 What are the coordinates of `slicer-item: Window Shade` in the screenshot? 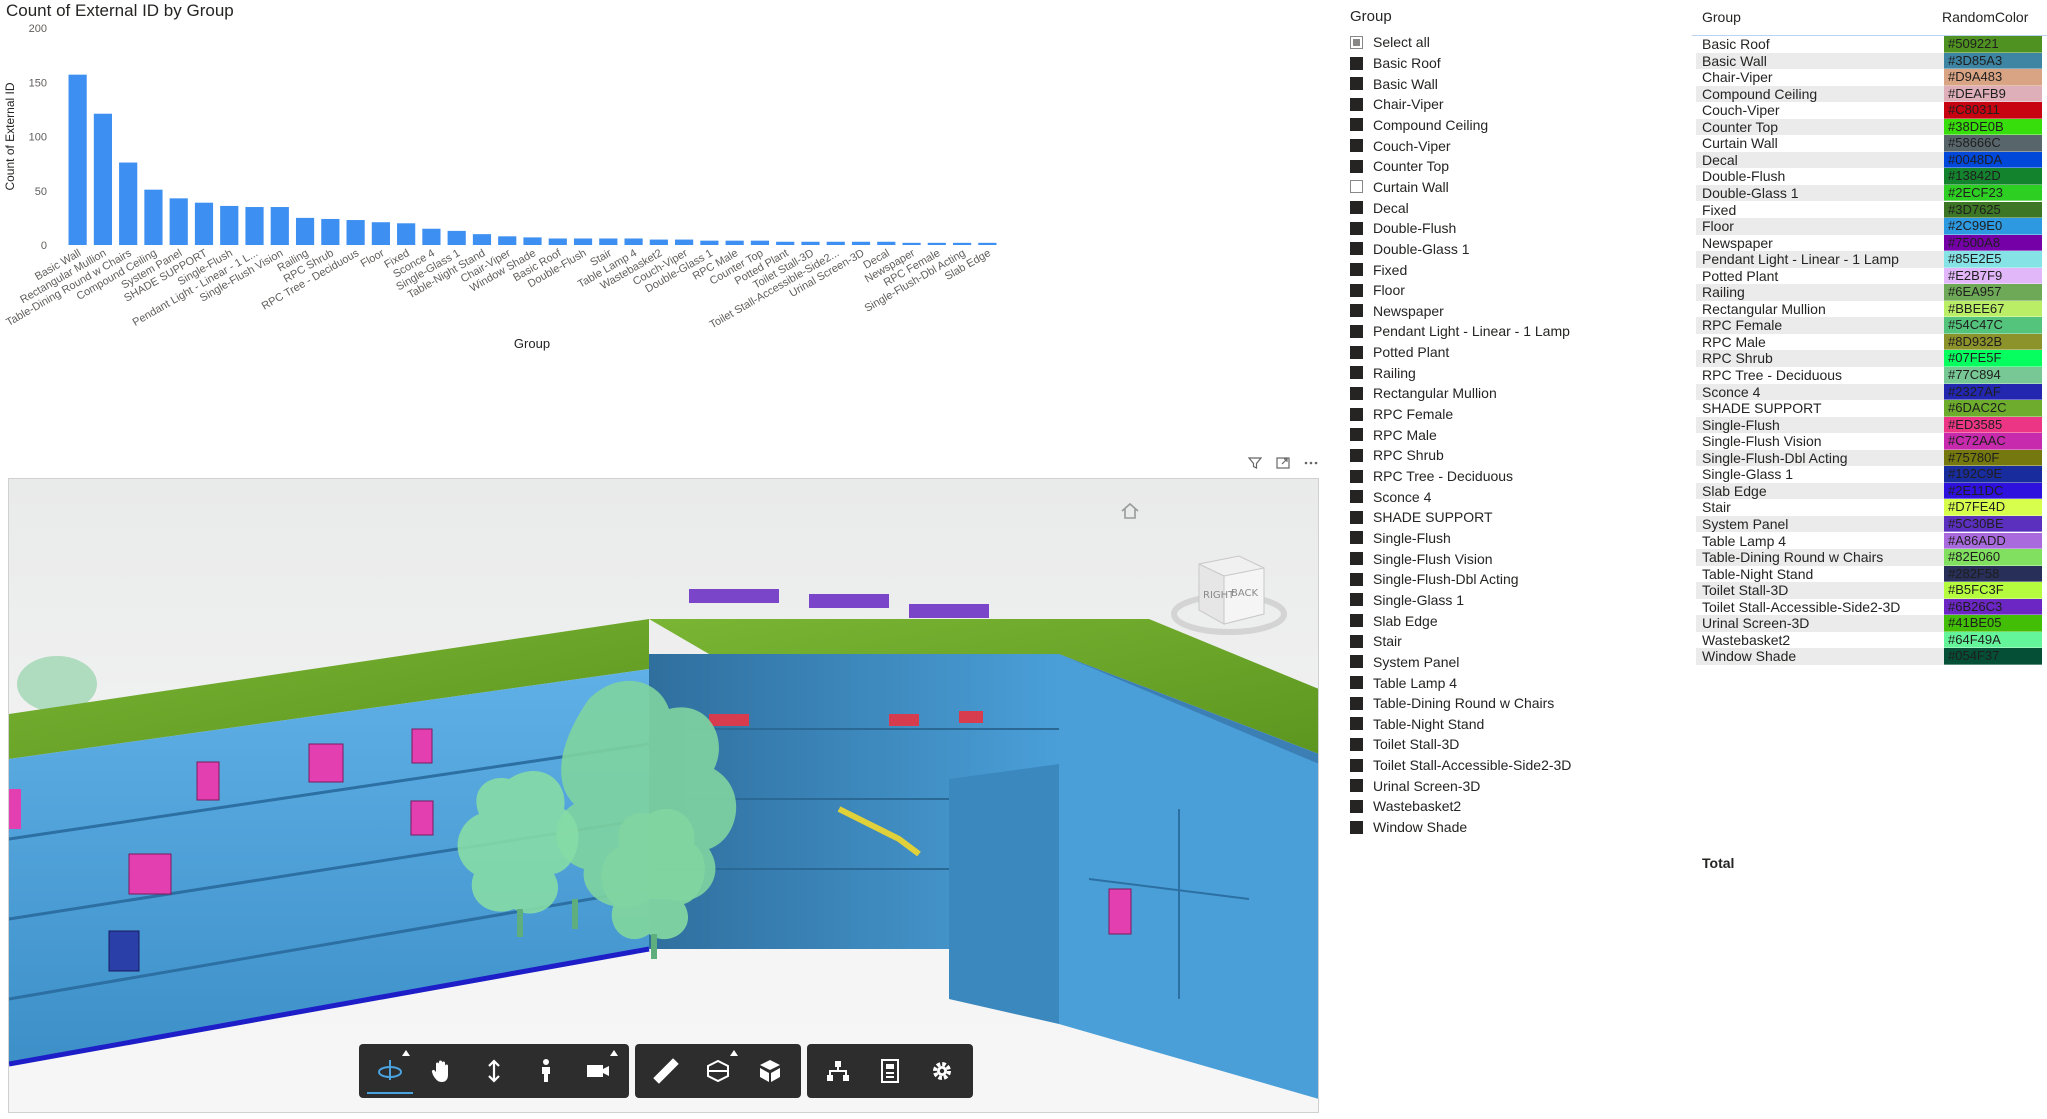 It's located at (1408, 827).